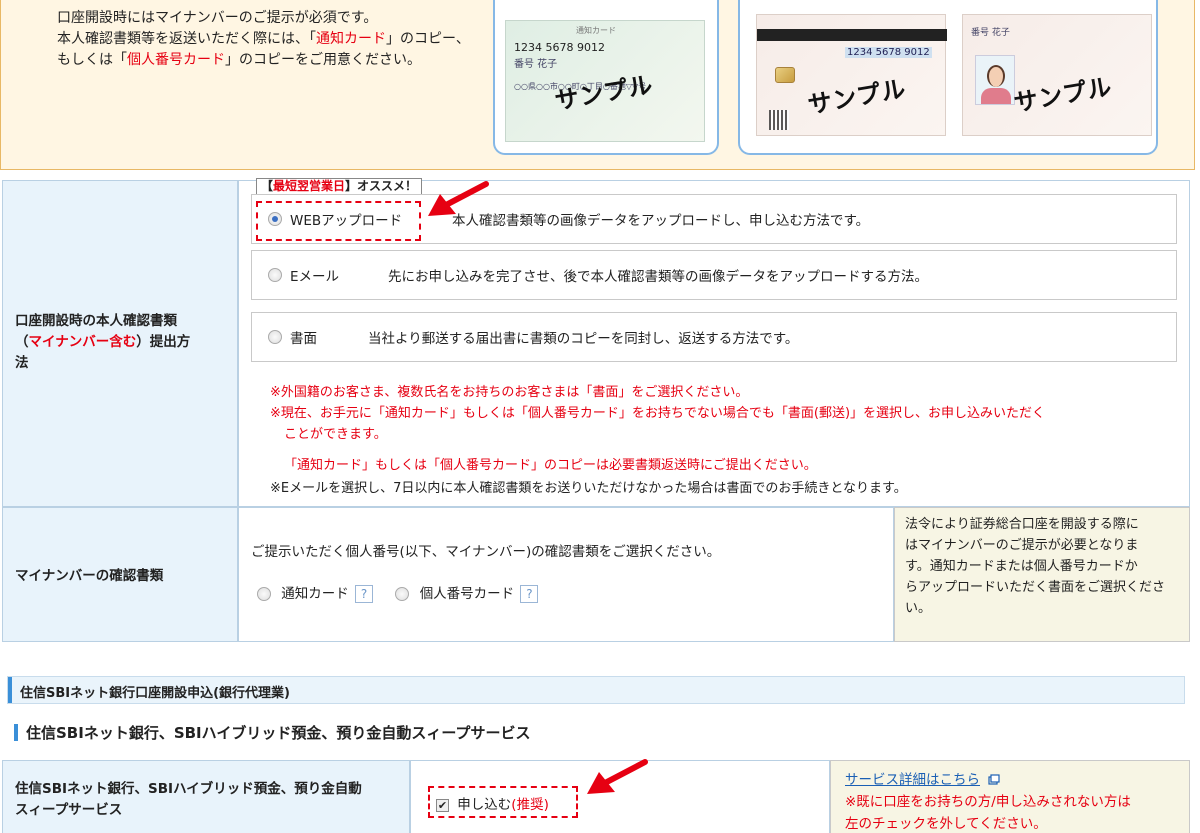 This screenshot has width=1200, height=833. I want to click on mynumber-doc-label-cell: マイナンバーの確認書類, so click(120, 574).